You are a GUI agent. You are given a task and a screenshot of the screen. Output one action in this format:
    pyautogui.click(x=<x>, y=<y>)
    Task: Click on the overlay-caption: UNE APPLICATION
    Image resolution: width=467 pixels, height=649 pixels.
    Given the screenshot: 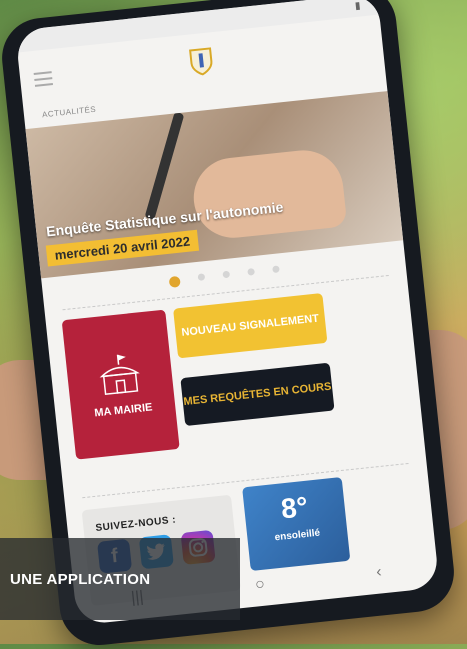 What is the action you would take?
    pyautogui.click(x=80, y=579)
    